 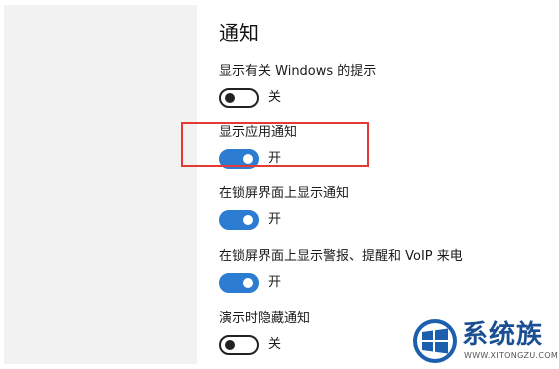 What do you see at coordinates (511, 355) in the screenshot?
I see `watermark-brand-url: WWW.XITONGZU.COM` at bounding box center [511, 355].